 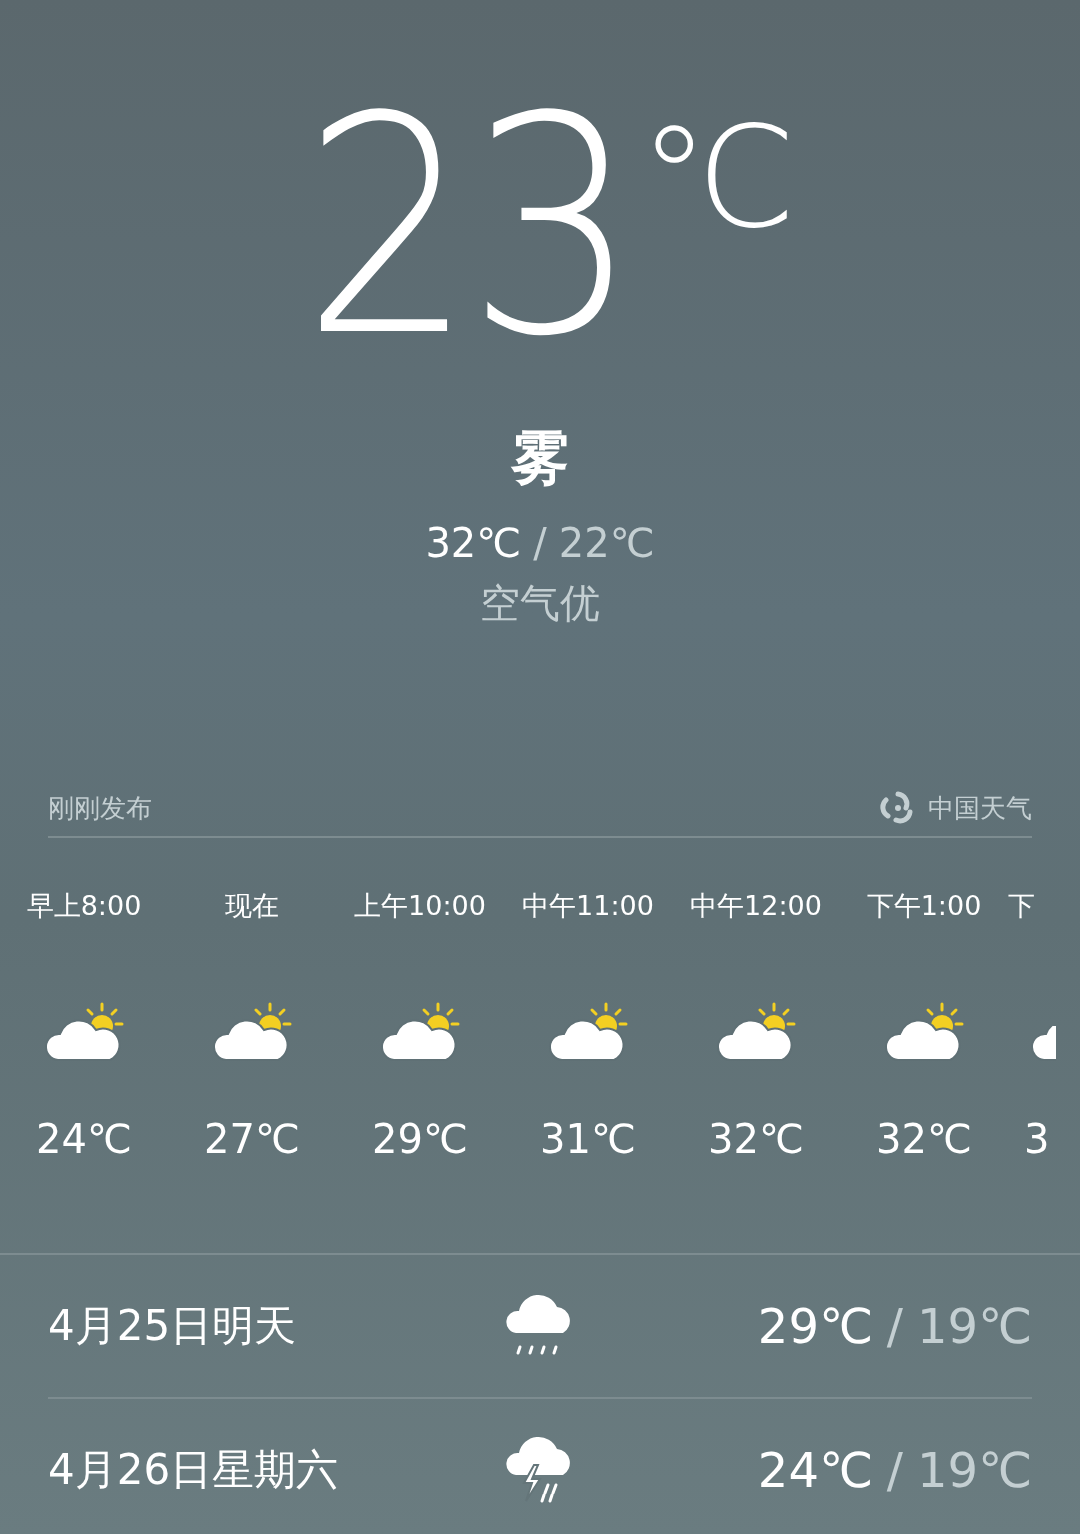 I want to click on hour-temperature: 27℃, so click(x=252, y=1139).